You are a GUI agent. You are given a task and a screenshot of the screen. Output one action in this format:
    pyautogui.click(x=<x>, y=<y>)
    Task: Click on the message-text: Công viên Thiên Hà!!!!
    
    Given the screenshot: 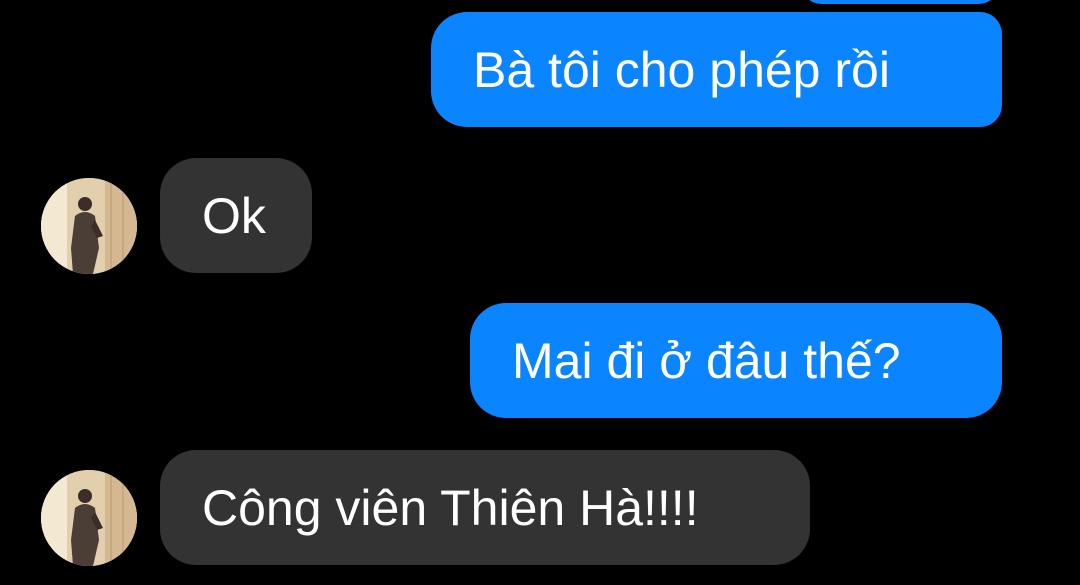 What is the action you would take?
    pyautogui.click(x=450, y=507)
    